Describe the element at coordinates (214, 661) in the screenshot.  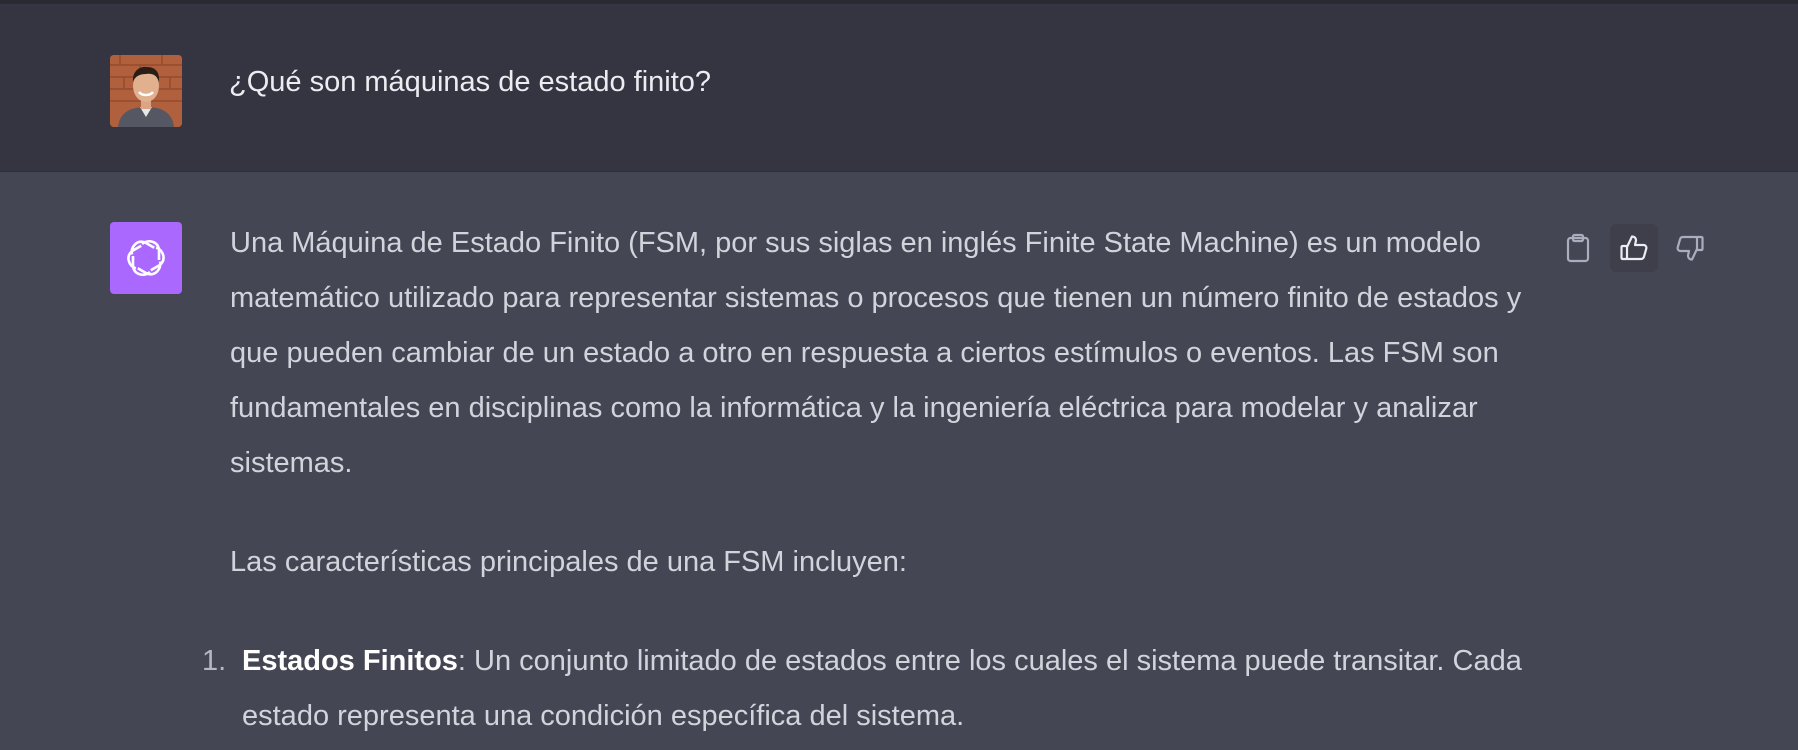
I see `list-item-number: 1.` at that location.